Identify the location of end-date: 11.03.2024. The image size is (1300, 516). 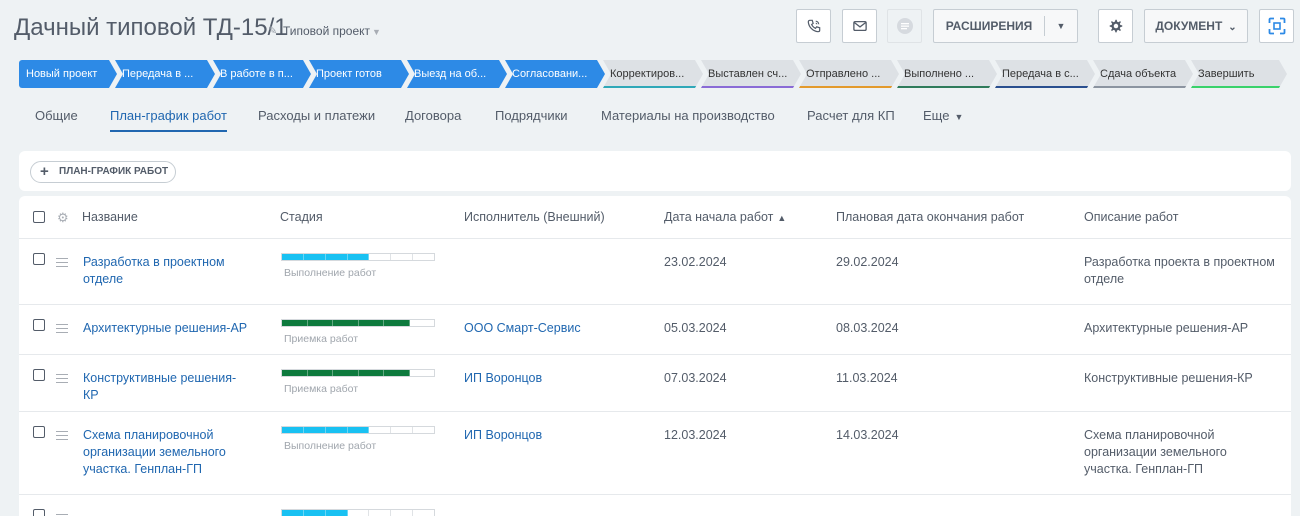
(867, 378).